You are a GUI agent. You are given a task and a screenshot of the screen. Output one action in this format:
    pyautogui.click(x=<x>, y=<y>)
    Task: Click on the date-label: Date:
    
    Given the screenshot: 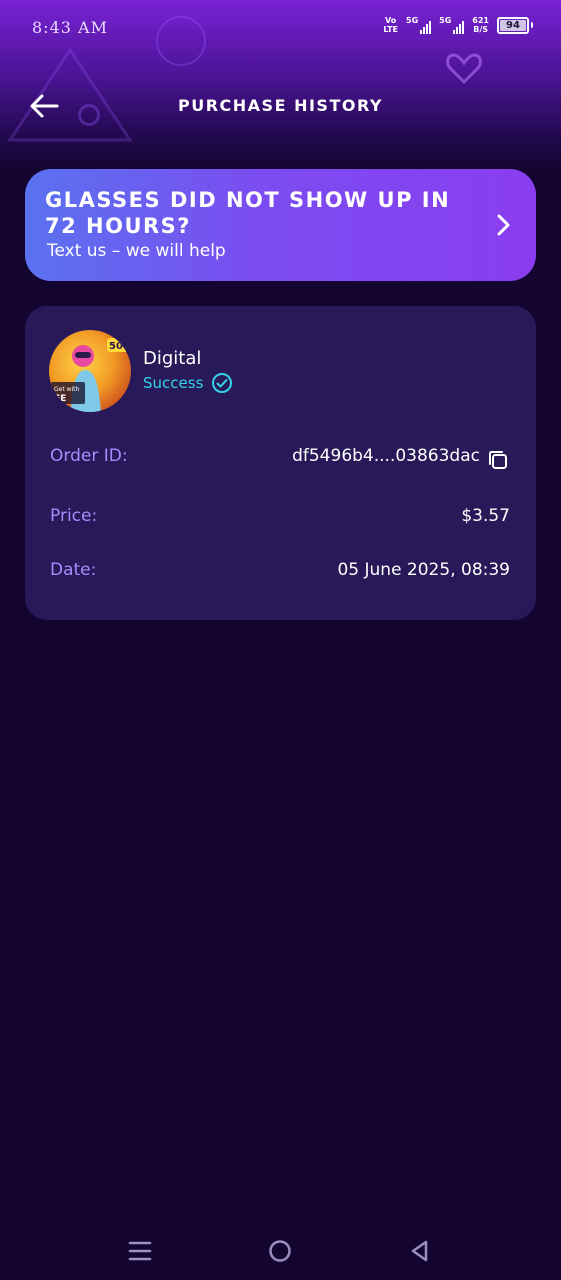 What is the action you would take?
    pyautogui.click(x=73, y=570)
    